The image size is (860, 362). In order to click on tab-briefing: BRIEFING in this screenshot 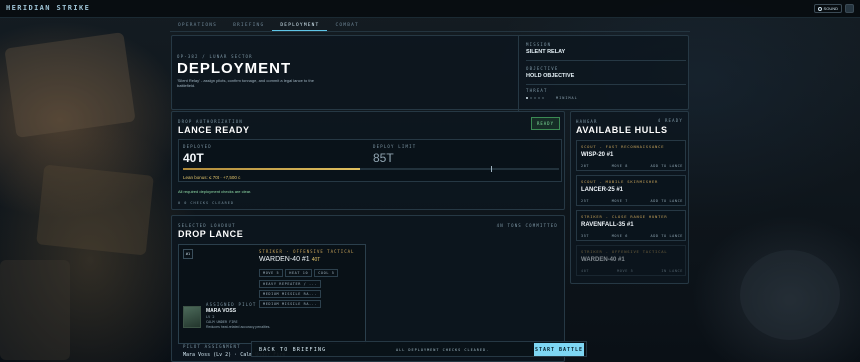, I will do `click(248, 25)`.